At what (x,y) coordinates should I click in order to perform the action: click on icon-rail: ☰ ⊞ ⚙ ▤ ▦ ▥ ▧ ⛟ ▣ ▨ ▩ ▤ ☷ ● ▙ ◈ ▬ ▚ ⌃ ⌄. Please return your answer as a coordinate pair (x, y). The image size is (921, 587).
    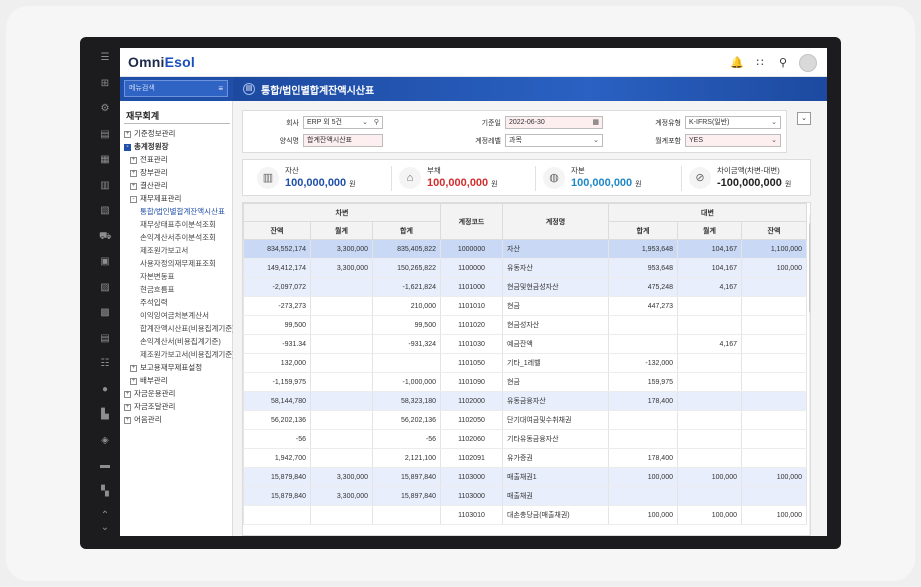
    Looking at the image, I should click on (105, 292).